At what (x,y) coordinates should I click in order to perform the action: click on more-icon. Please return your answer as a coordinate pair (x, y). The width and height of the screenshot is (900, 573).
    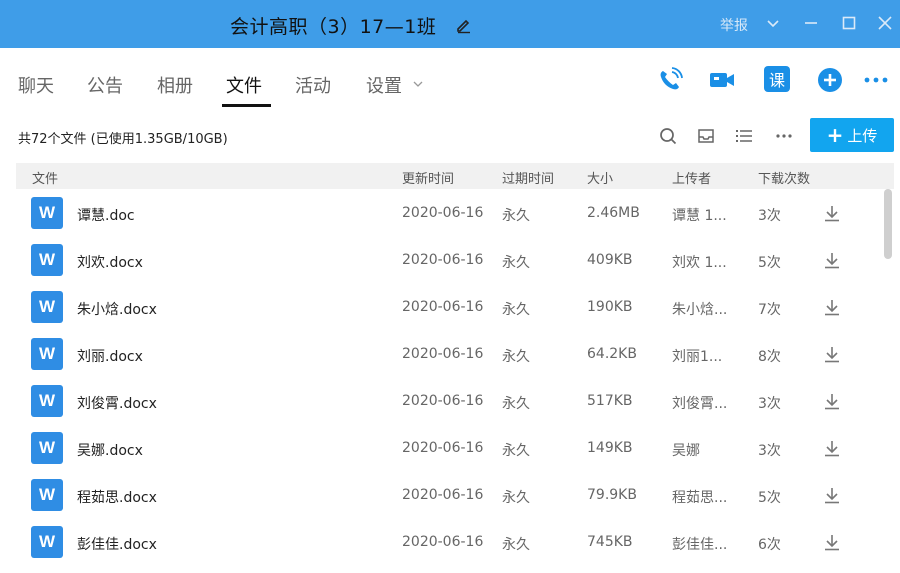
    Looking at the image, I should click on (784, 136).